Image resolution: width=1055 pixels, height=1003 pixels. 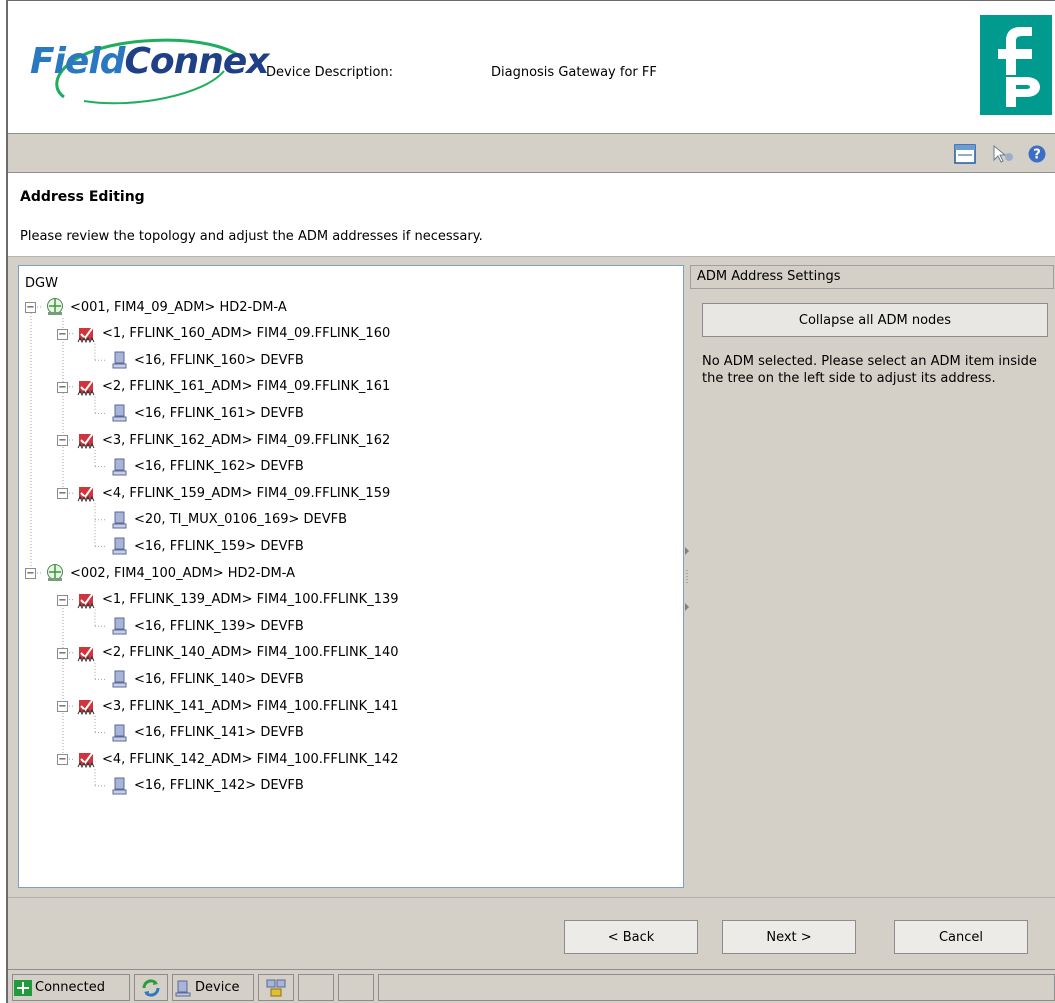 I want to click on tree-item-label: <4, FFLINK_159_ADM> FIM4_09.FFLINK_159, so click(x=246, y=493).